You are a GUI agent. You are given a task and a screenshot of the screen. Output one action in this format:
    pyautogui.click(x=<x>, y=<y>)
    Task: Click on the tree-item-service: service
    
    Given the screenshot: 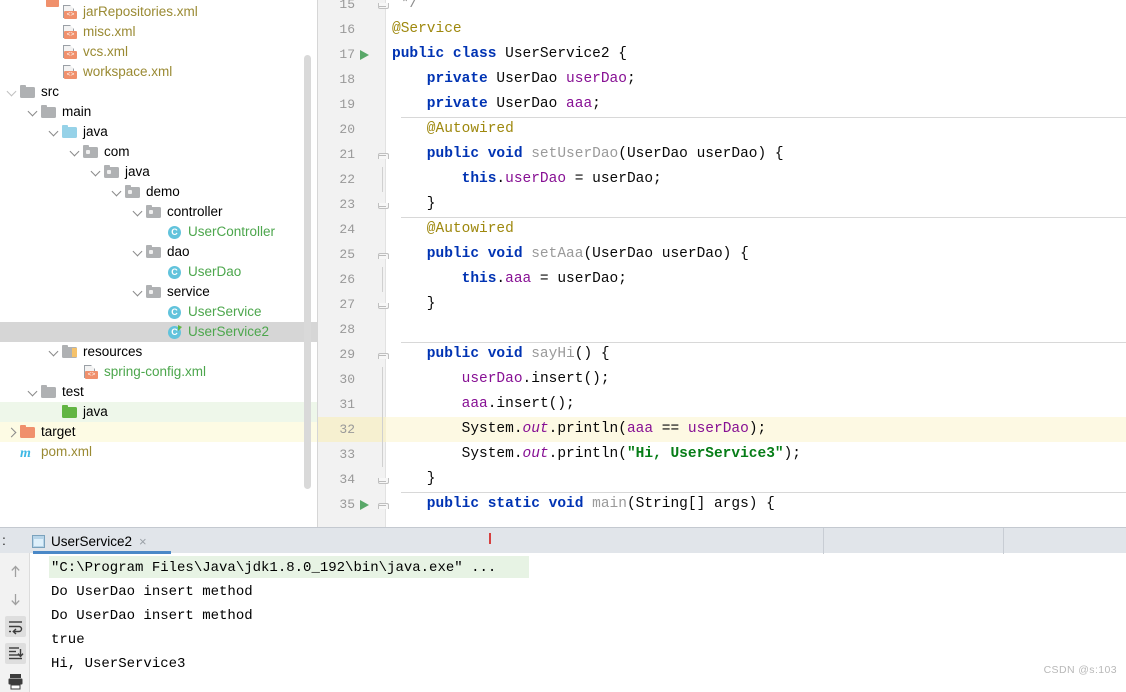 What is the action you would take?
    pyautogui.click(x=159, y=292)
    